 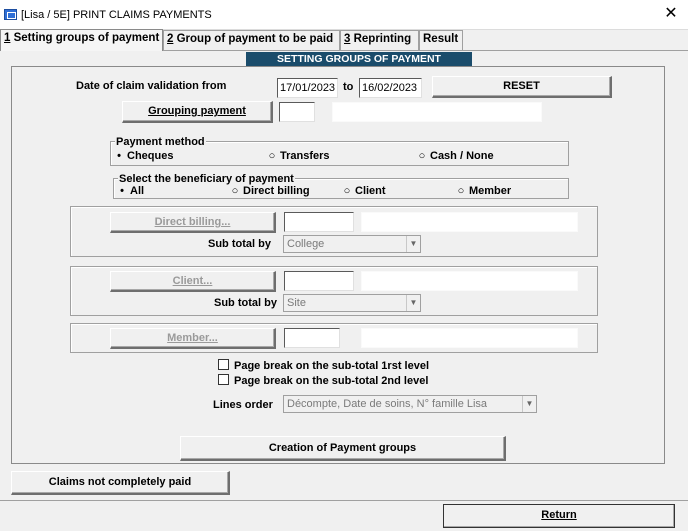 What do you see at coordinates (160, 142) in the screenshot?
I see `payment-method-title: Payment method` at bounding box center [160, 142].